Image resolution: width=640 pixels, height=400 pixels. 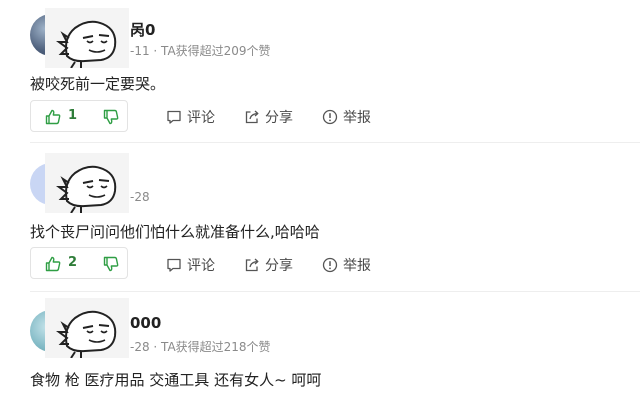 I want to click on vote-box: 2, so click(x=79, y=263).